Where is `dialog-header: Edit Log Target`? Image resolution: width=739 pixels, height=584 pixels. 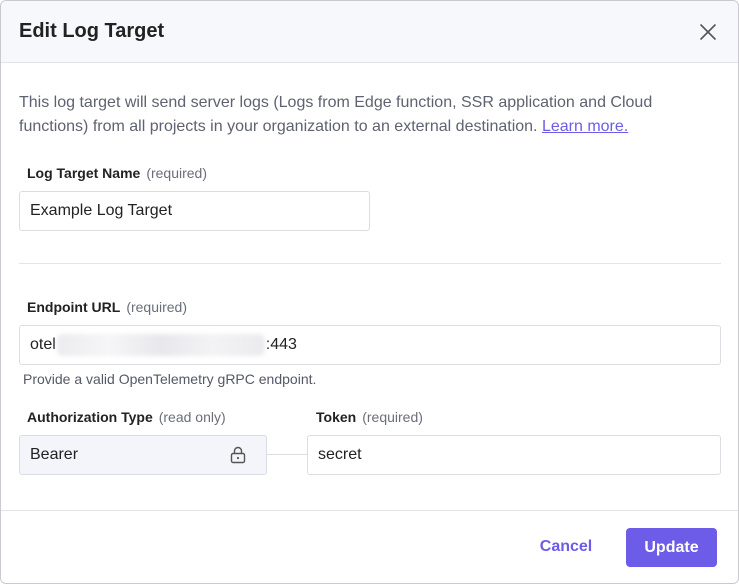 dialog-header: Edit Log Target is located at coordinates (369, 32).